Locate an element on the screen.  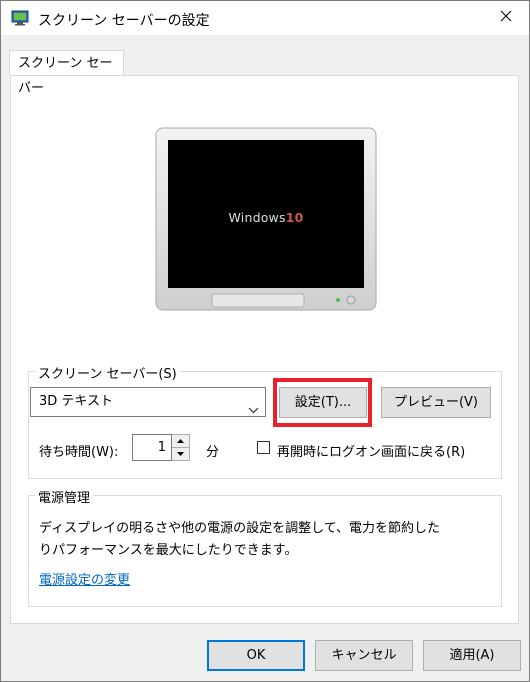
triangle-up-icon is located at coordinates (180, 441).